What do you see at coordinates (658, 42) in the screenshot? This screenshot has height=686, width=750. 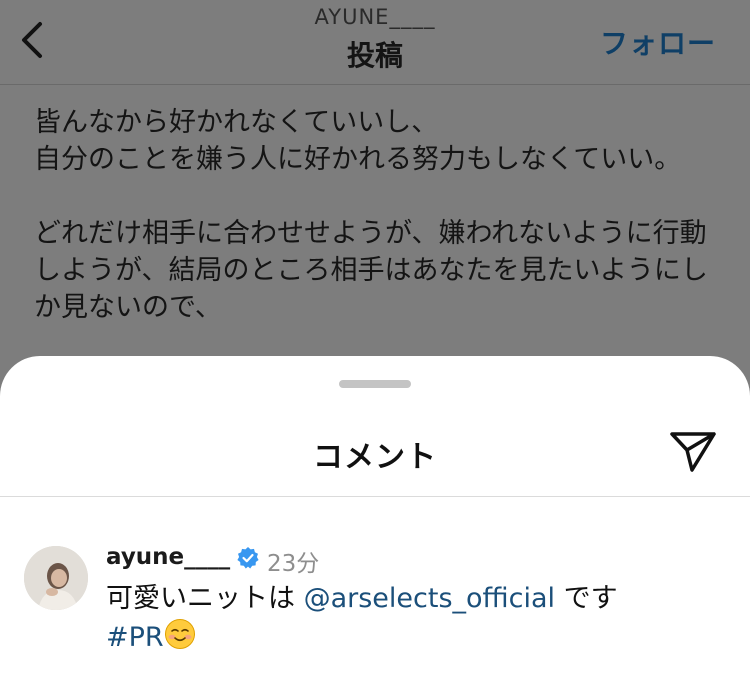 I see `follow-button: フォロー` at bounding box center [658, 42].